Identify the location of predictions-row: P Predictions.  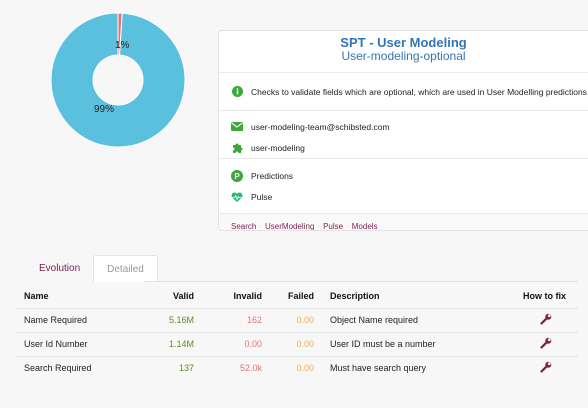
(403, 175).